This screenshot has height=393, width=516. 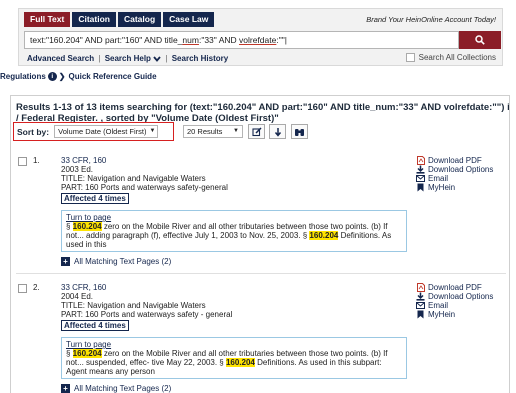 I want to click on result-number: 1., so click(x=36, y=160).